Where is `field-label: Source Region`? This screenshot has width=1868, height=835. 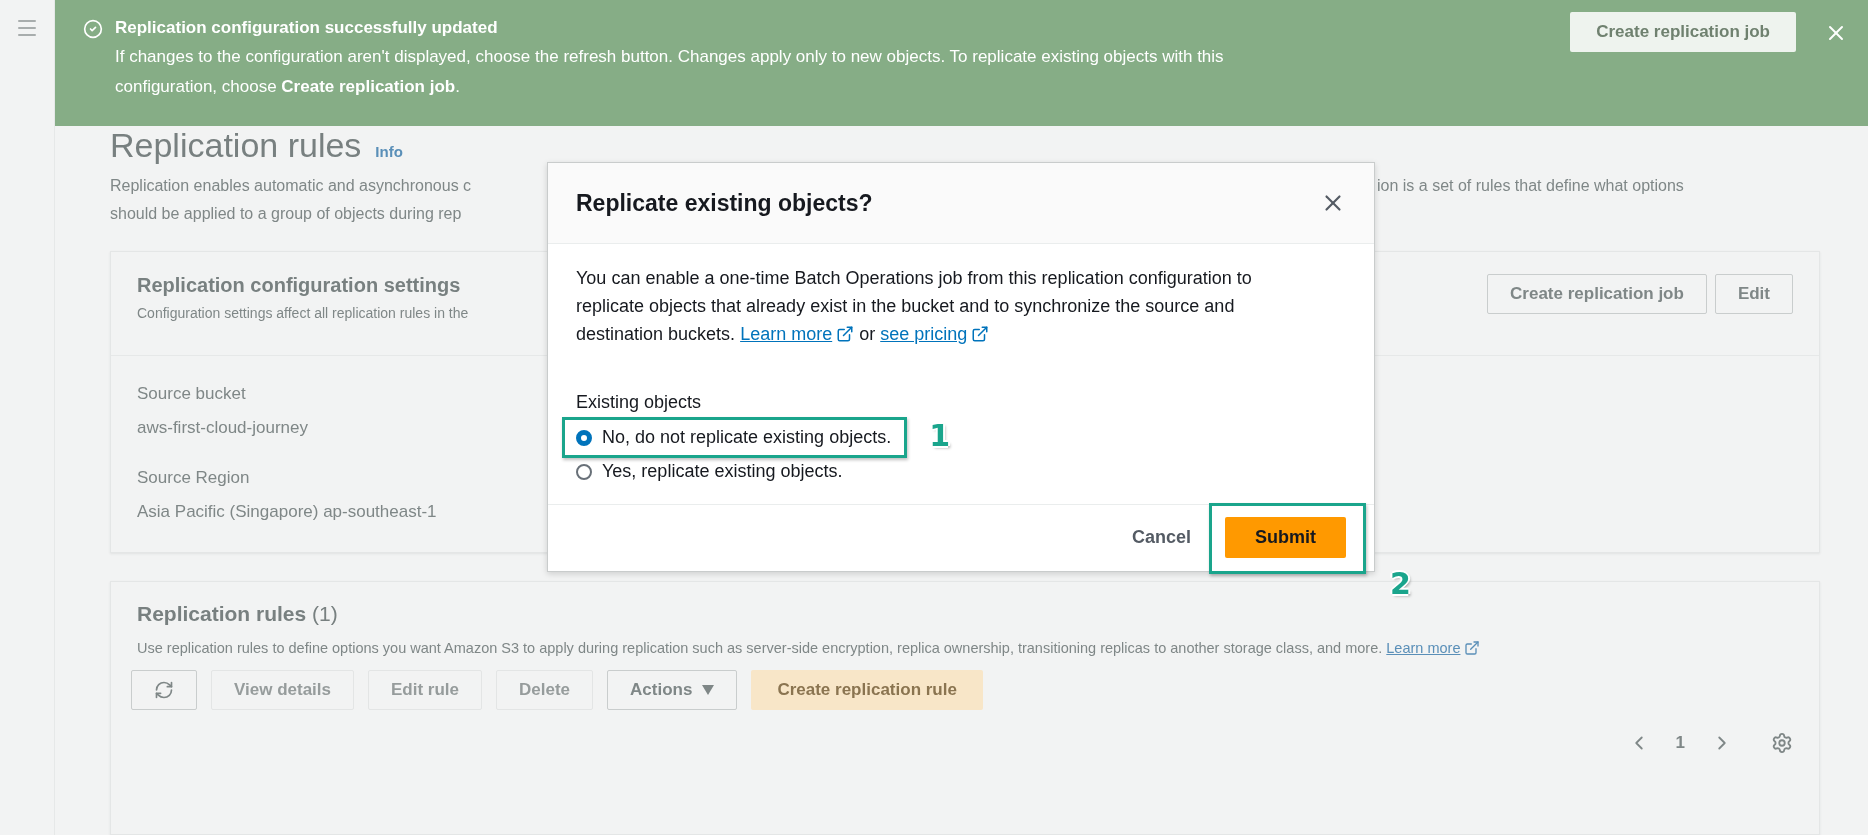
field-label: Source Region is located at coordinates (193, 478).